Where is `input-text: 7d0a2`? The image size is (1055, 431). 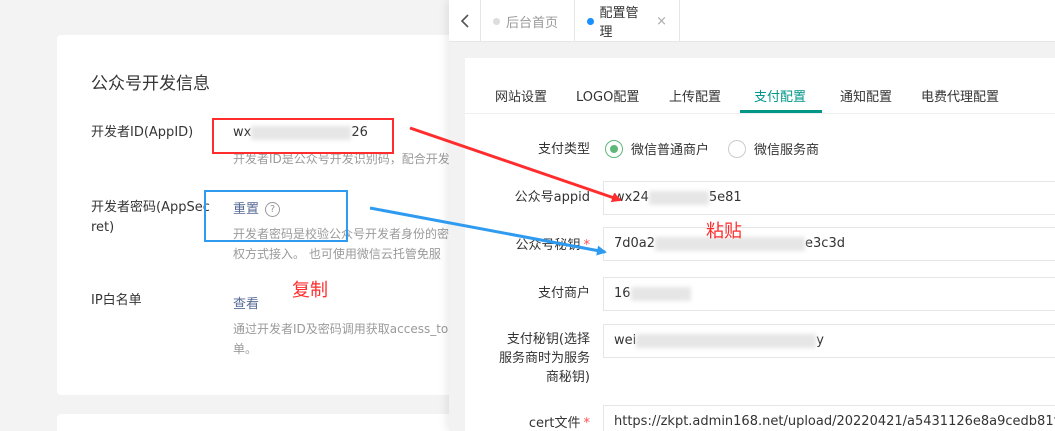
input-text: 7d0a2 is located at coordinates (635, 243).